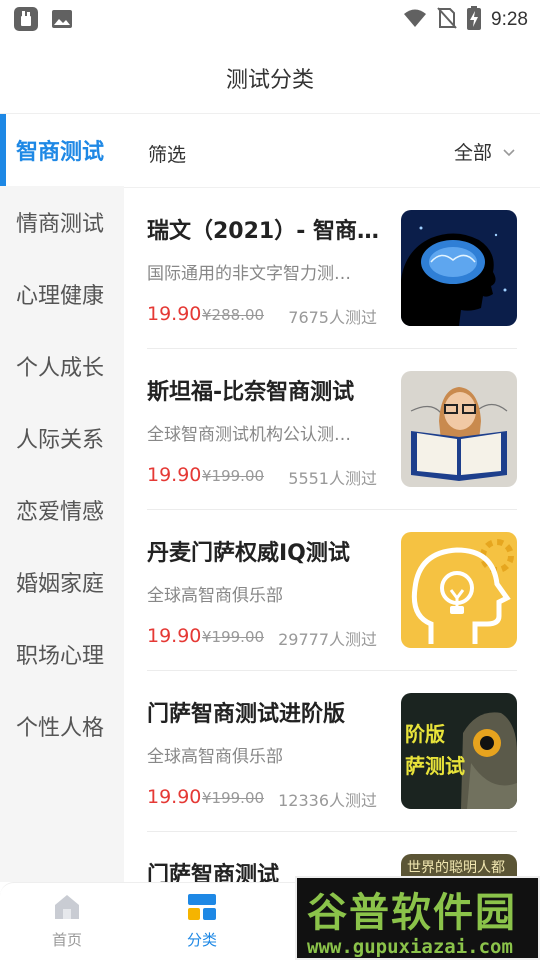 The height and width of the screenshot is (960, 540). Describe the element at coordinates (332, 478) in the screenshot. I see `item-test-count: 5551人测过` at that location.